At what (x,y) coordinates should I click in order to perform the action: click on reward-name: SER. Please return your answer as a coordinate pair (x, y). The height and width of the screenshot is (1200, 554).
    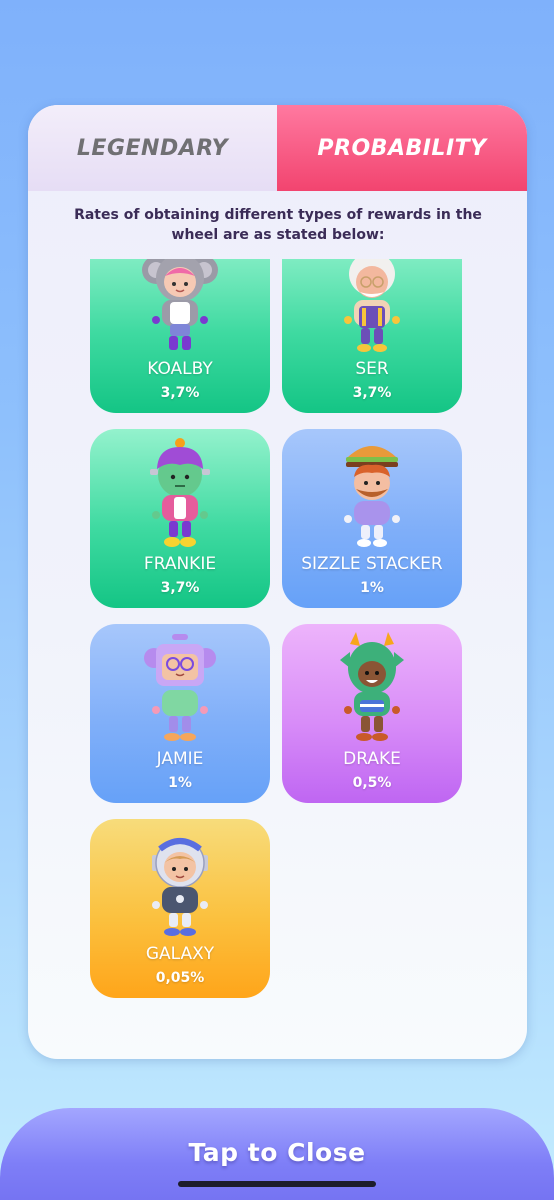
    Looking at the image, I should click on (372, 369).